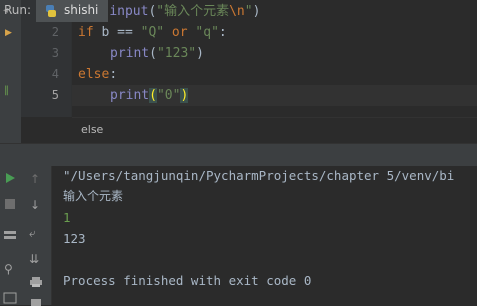  I want to click on breadcrumb: else, so click(274, 130).